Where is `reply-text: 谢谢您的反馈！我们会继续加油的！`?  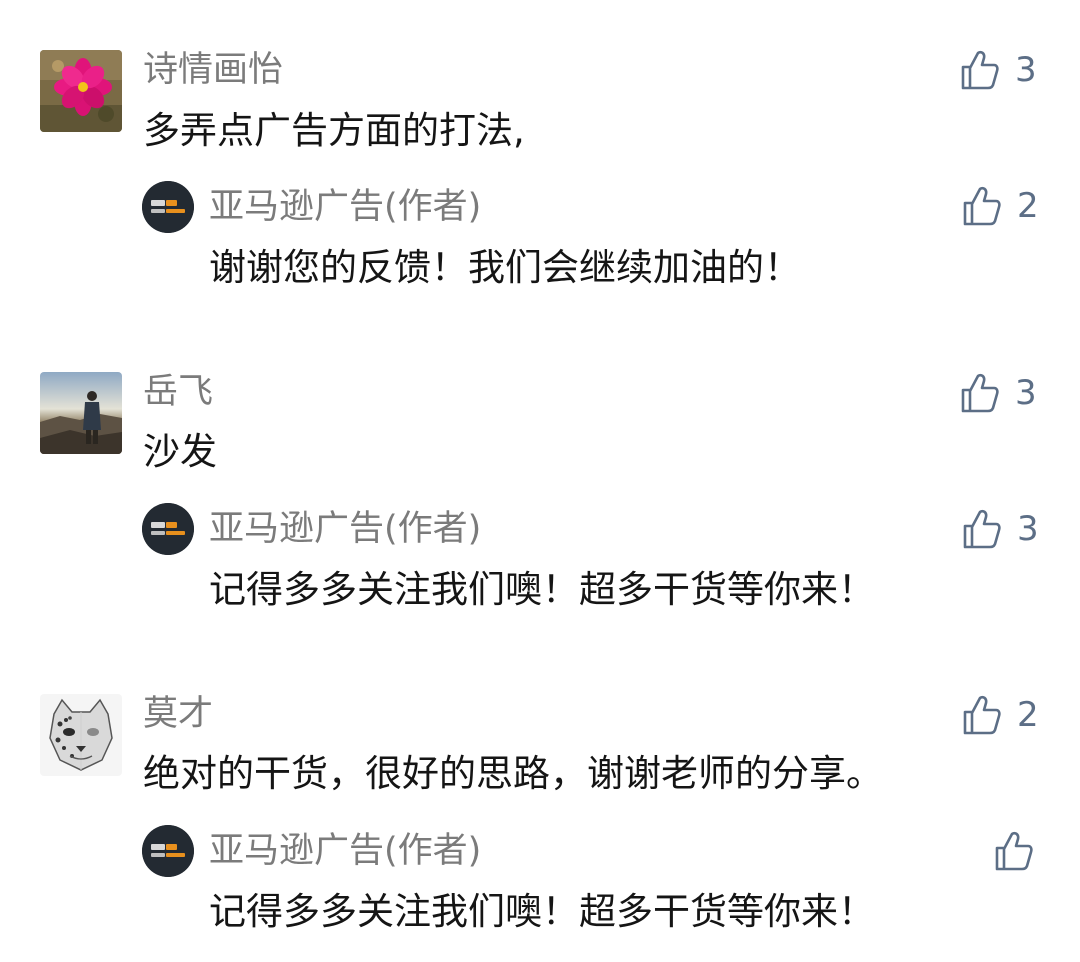 reply-text: 谢谢您的反馈！我们会继续加油的！ is located at coordinates (505, 267).